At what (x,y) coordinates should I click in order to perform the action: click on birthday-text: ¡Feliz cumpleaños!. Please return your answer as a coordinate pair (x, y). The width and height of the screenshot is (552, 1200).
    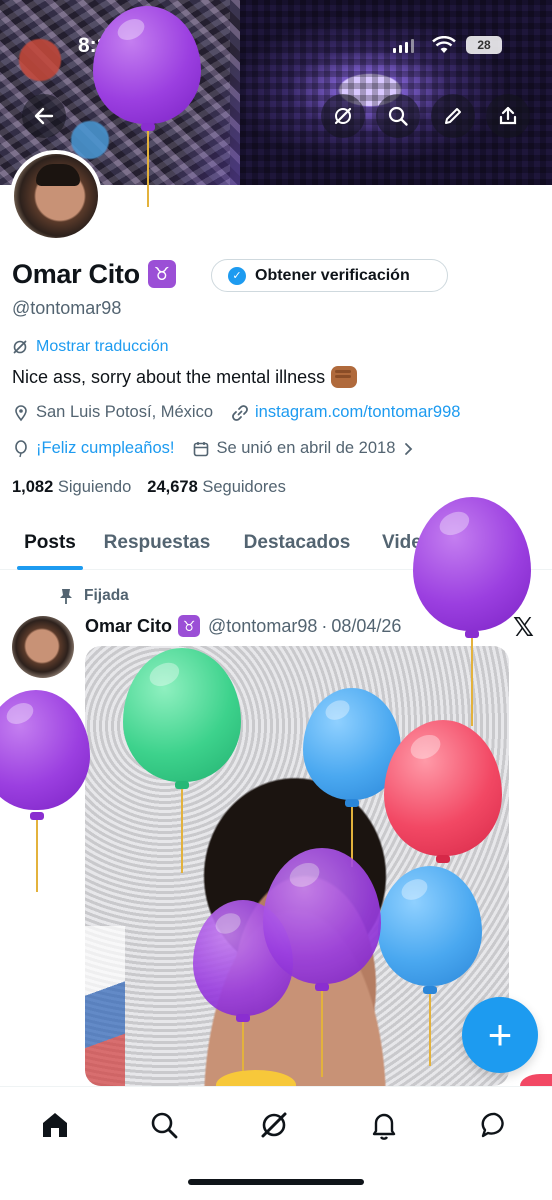
    Looking at the image, I should click on (105, 448).